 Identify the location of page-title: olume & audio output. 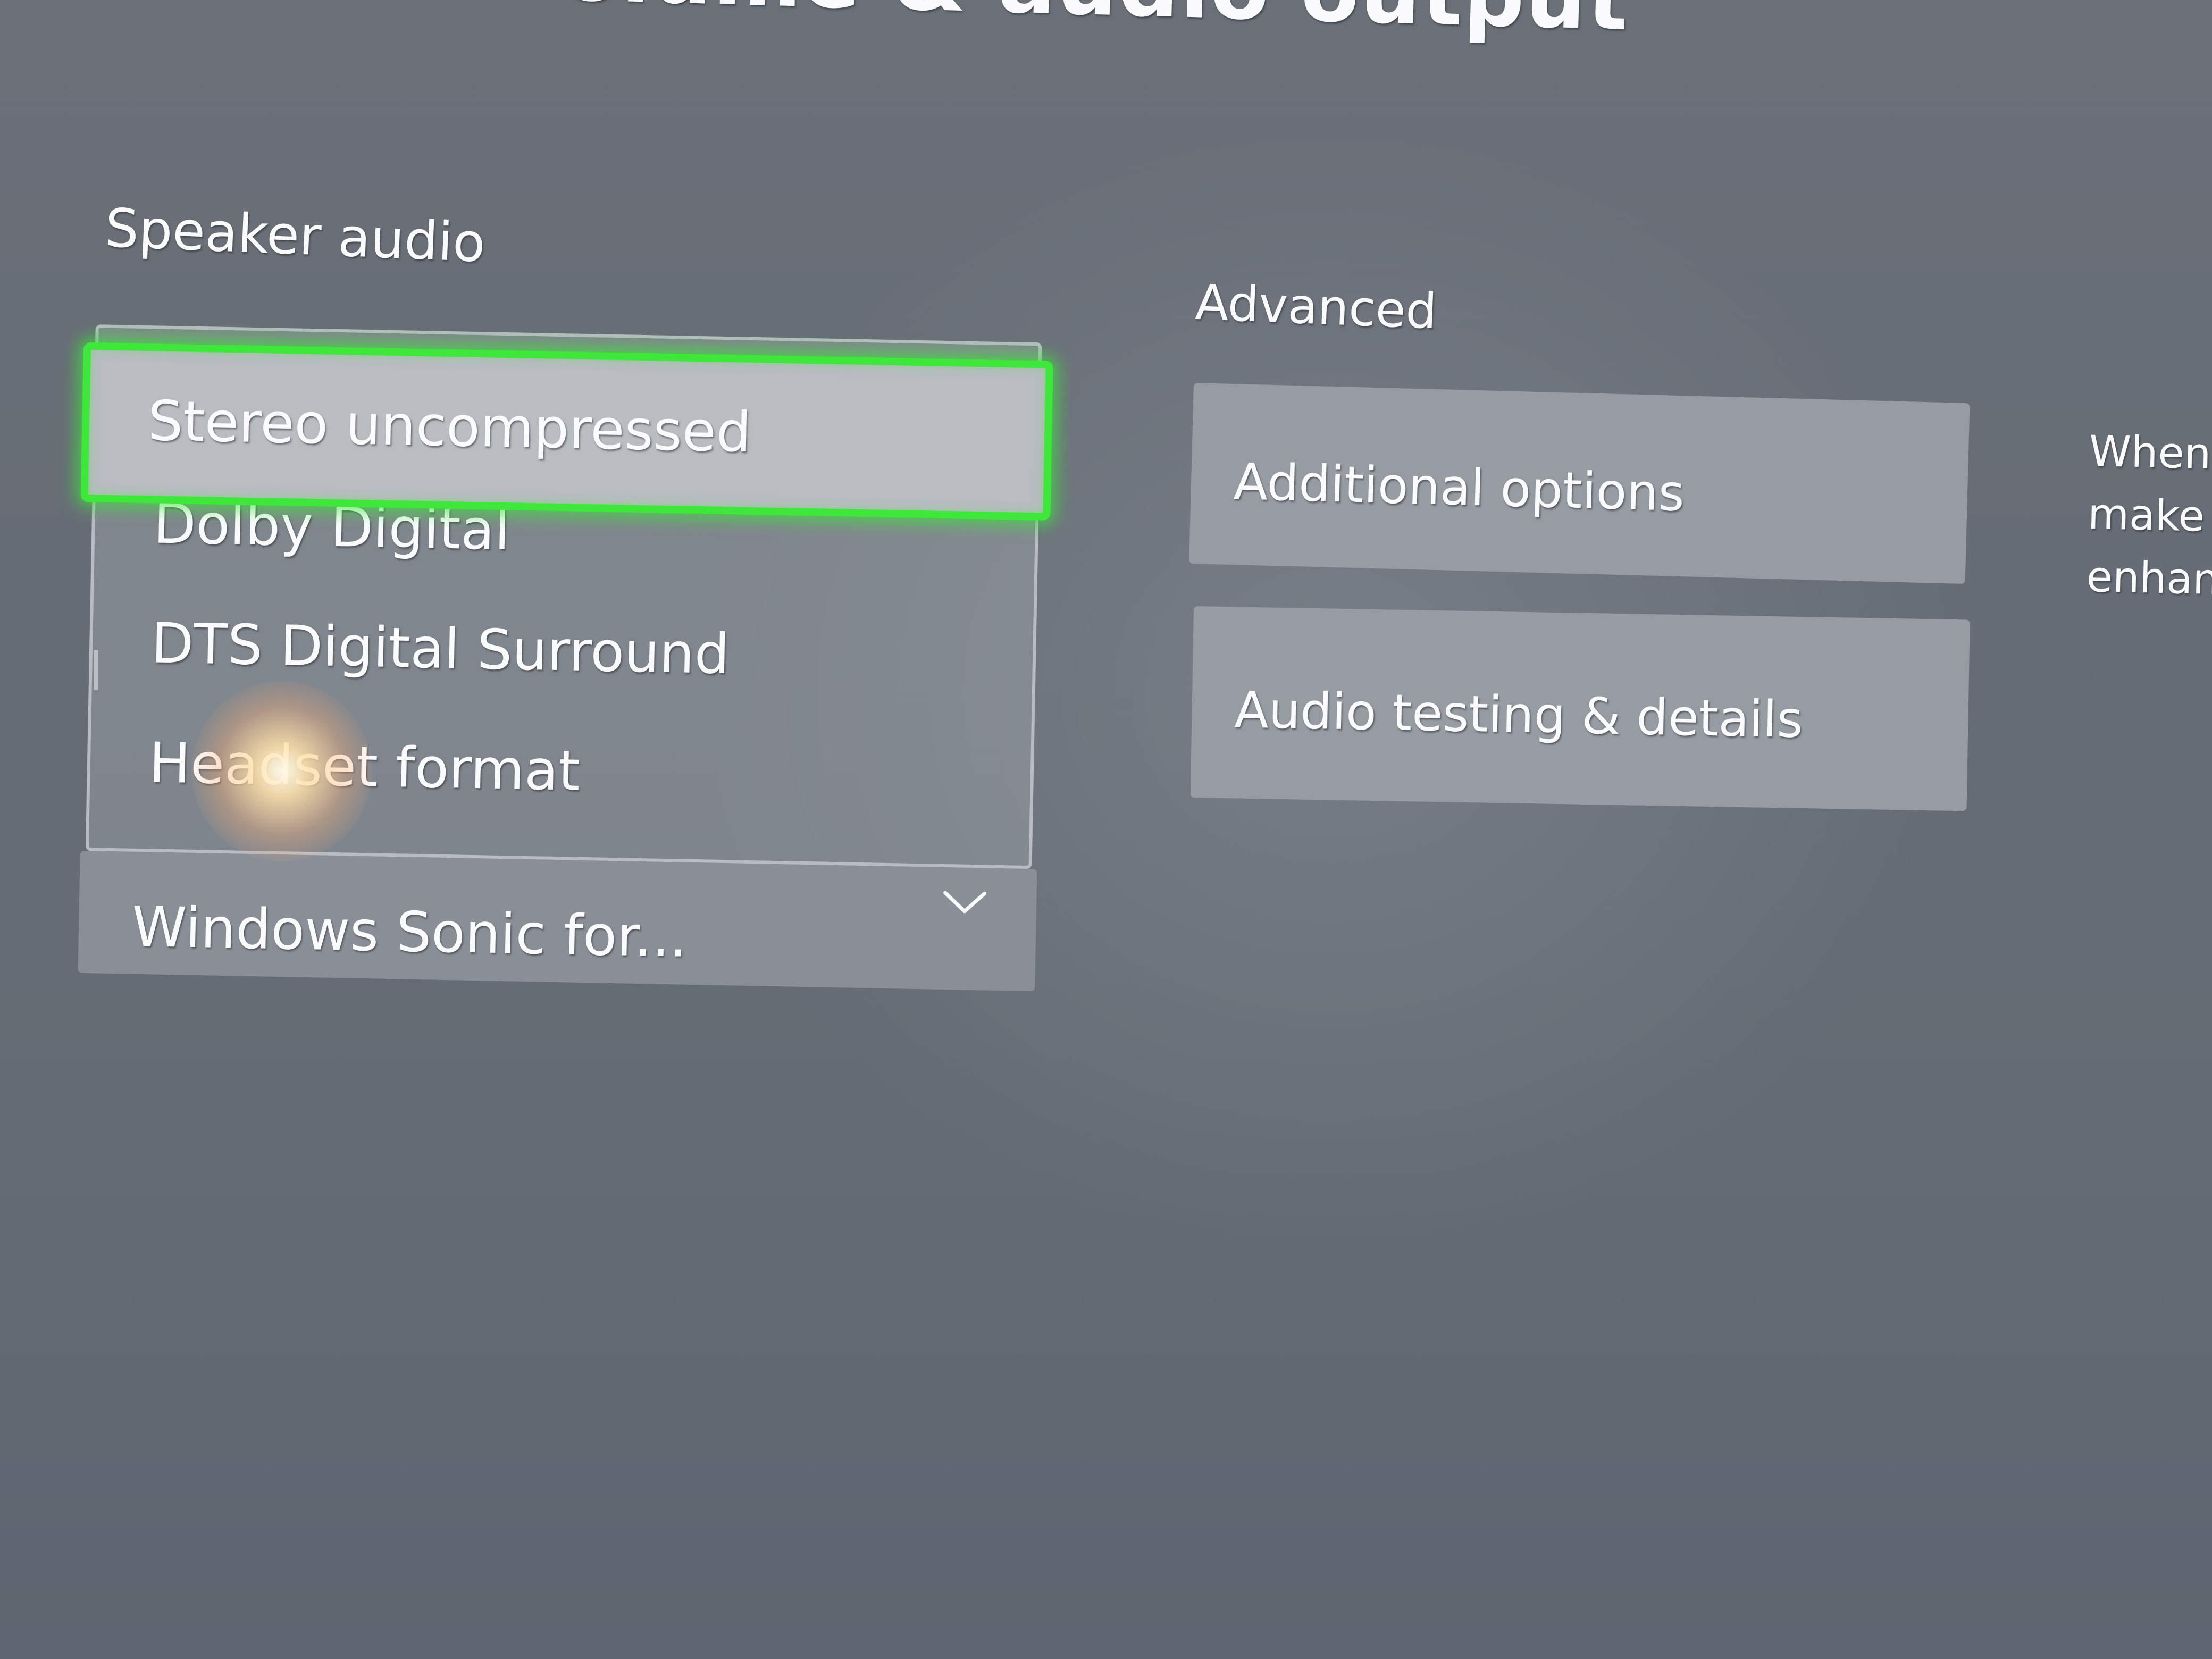
(1095, 24).